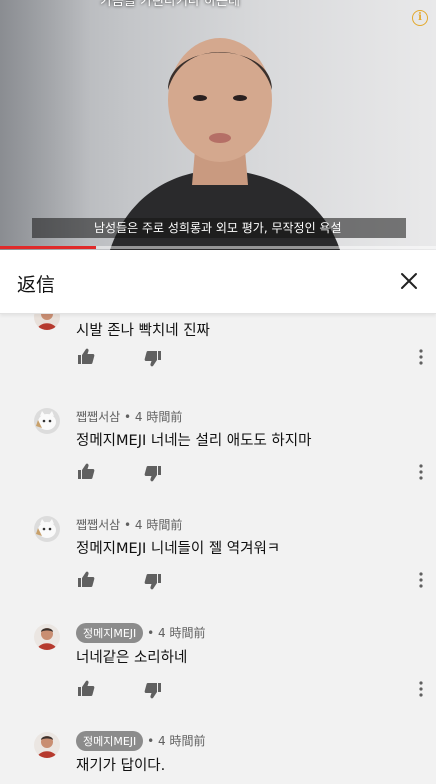 This screenshot has height=784, width=436. I want to click on video-top-subtitle: 가슴을 가린다거나 하는데, so click(170, 4).